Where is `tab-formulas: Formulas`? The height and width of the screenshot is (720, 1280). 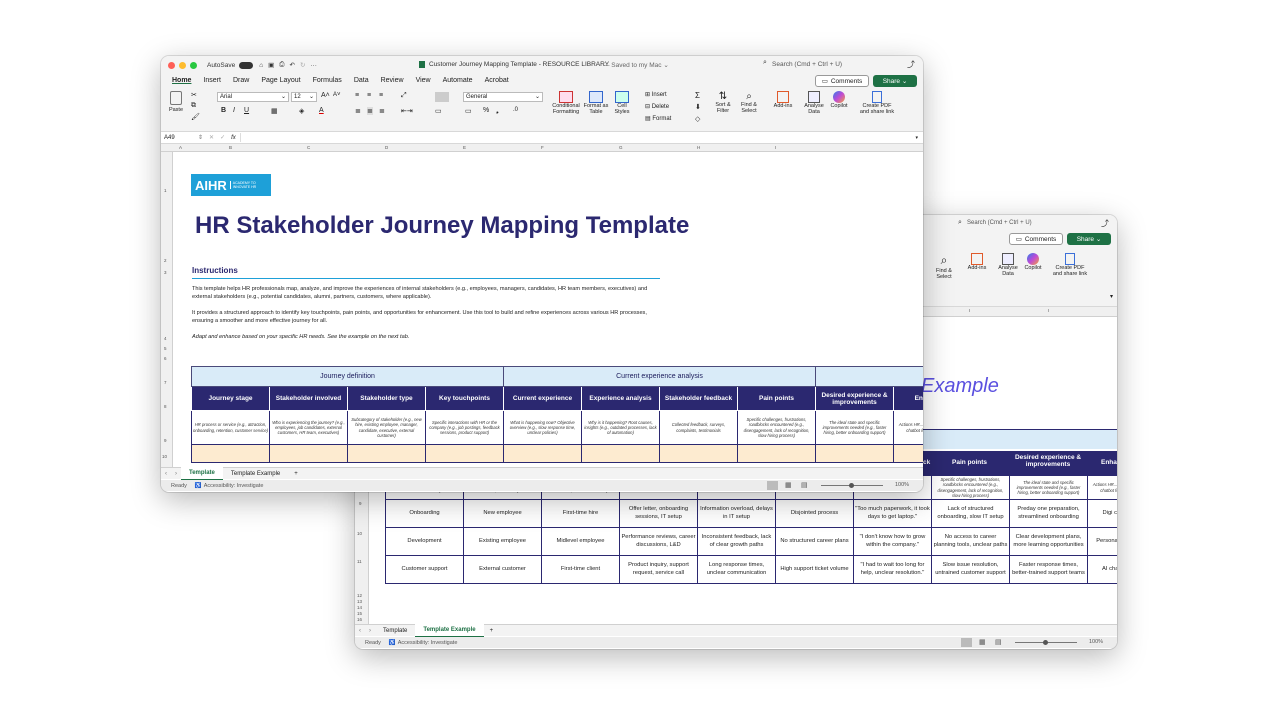
tab-formulas: Formulas is located at coordinates (327, 81).